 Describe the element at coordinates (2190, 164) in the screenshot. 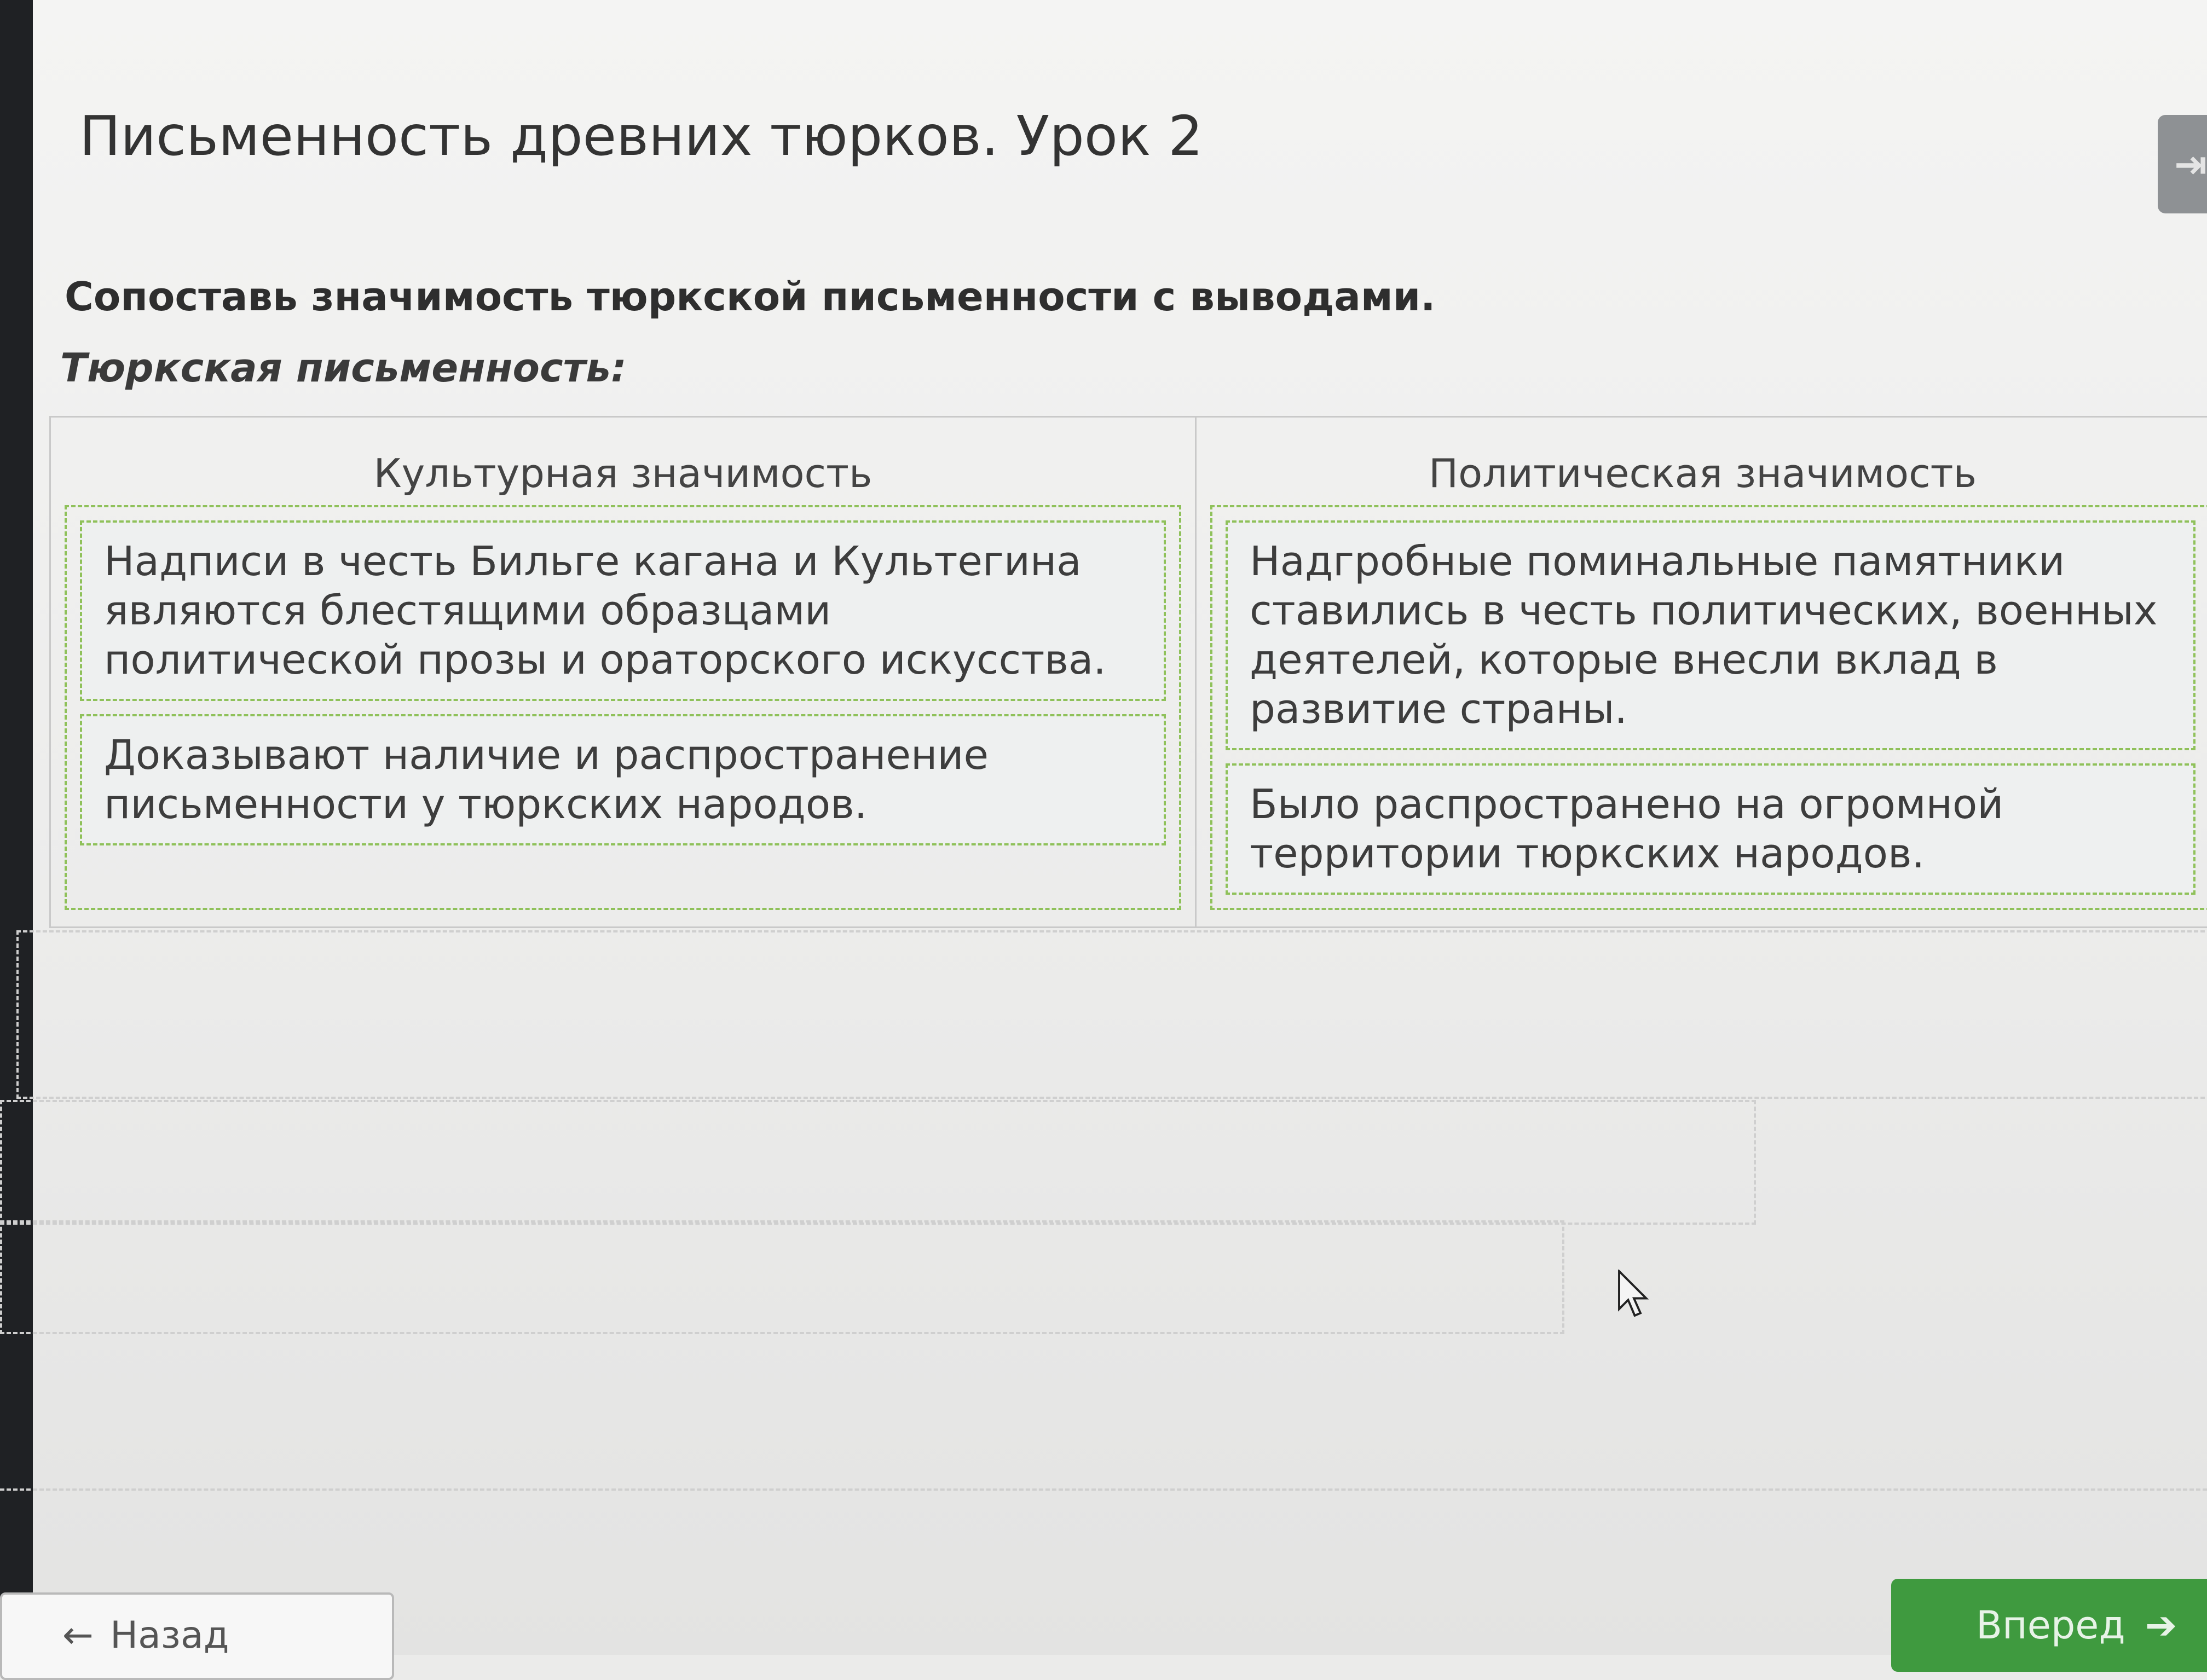

I see `side-panel-icon: ⇥` at that location.